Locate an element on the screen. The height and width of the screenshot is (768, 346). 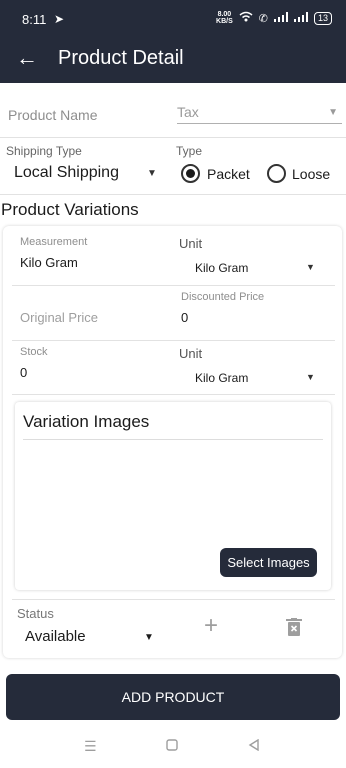
nav-home-icon is located at coordinates (172, 746).